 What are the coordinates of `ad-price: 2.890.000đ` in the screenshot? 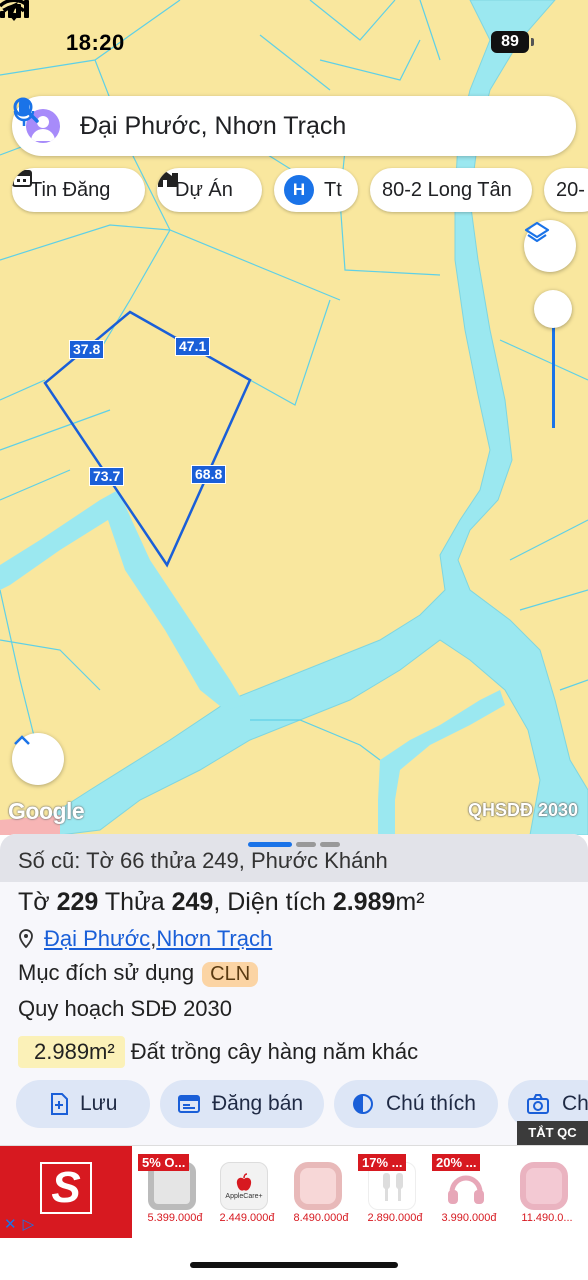 It's located at (395, 1218).